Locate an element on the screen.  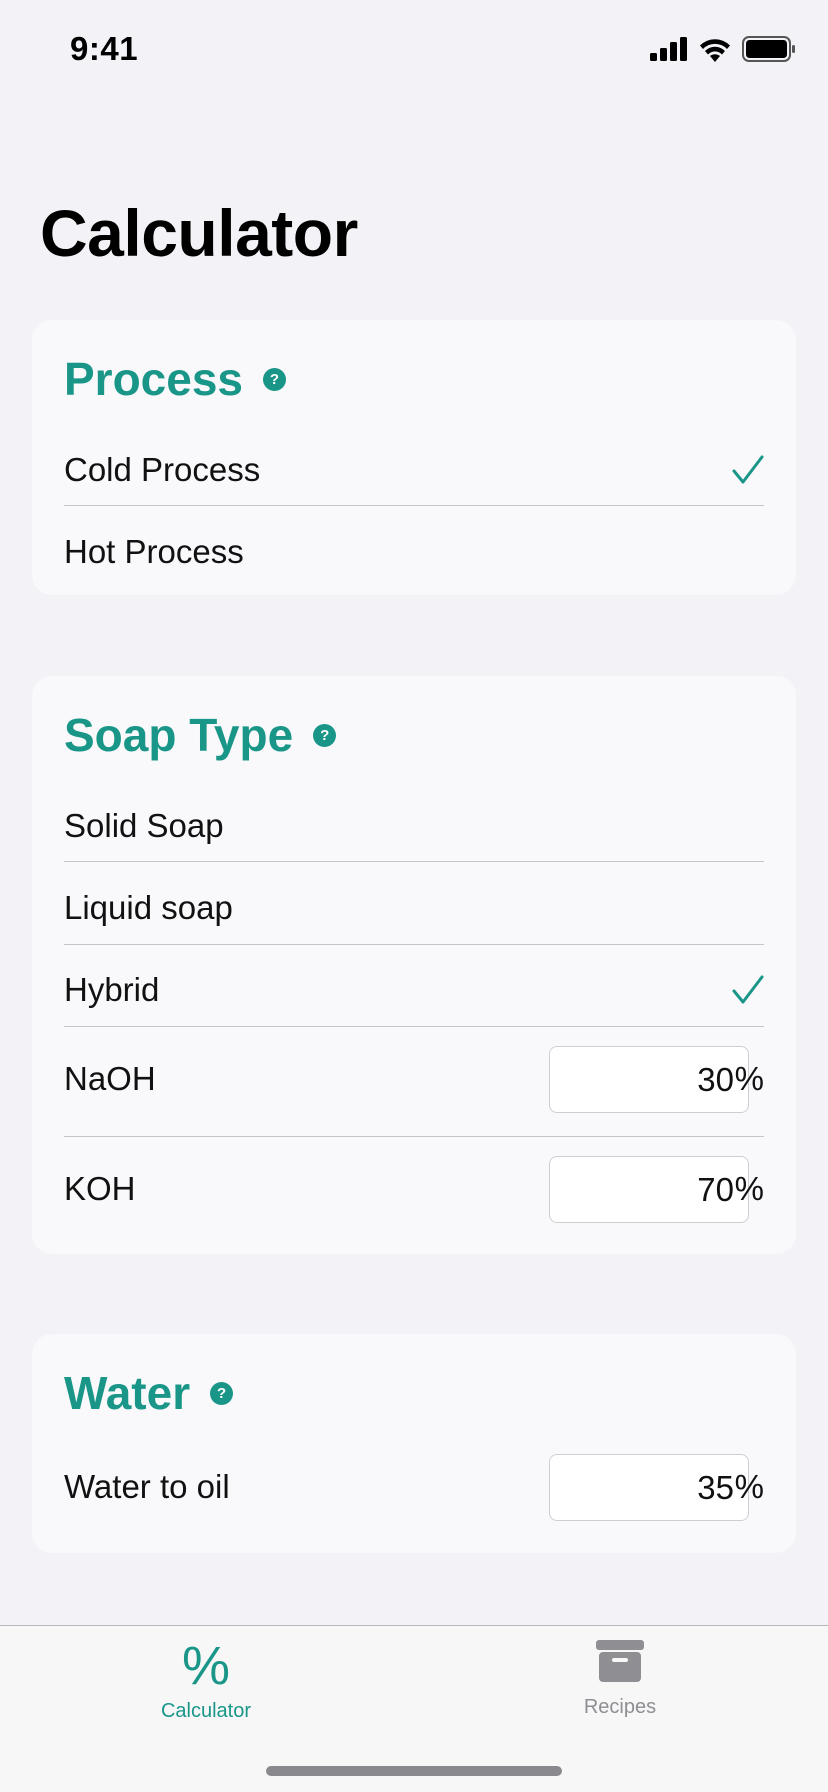
koh-unit: % is located at coordinates (749, 1188).